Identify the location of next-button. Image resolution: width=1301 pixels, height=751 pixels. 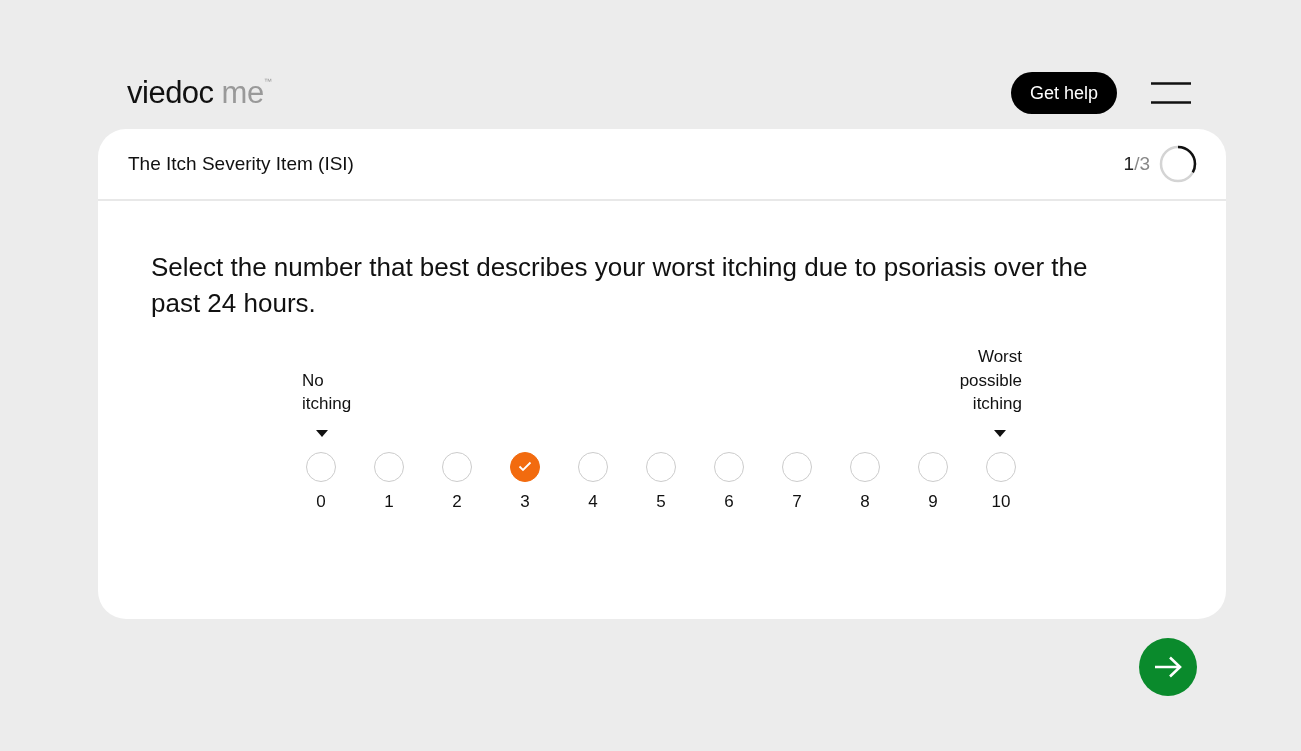
(1168, 667).